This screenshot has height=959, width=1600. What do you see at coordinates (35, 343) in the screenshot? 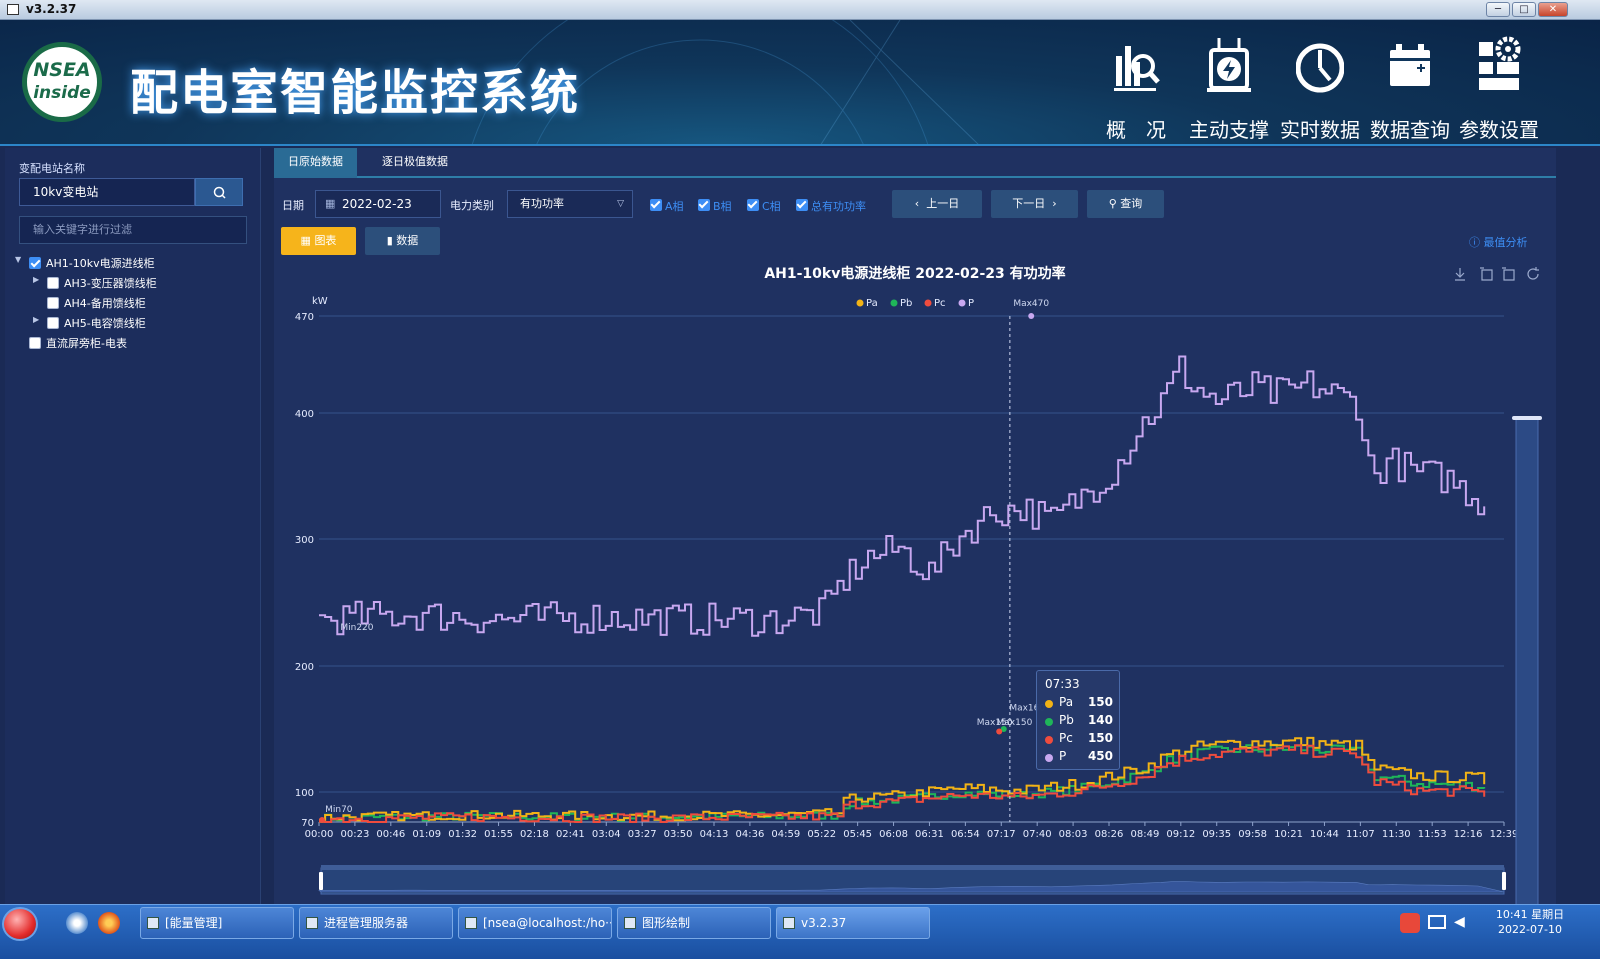
I see `tree-checkbox-dc-meter` at bounding box center [35, 343].